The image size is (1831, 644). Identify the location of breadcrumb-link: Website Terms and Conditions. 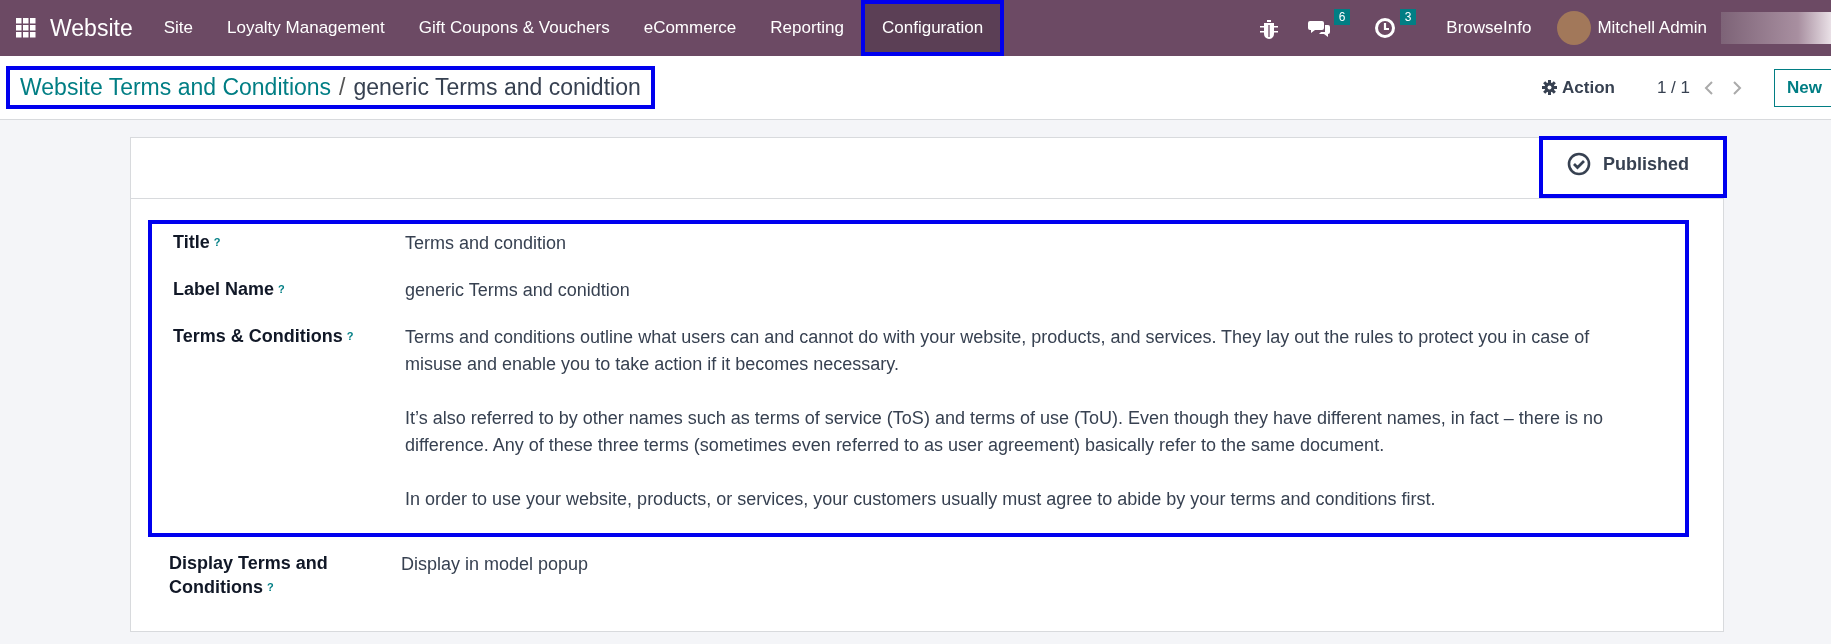
(176, 87).